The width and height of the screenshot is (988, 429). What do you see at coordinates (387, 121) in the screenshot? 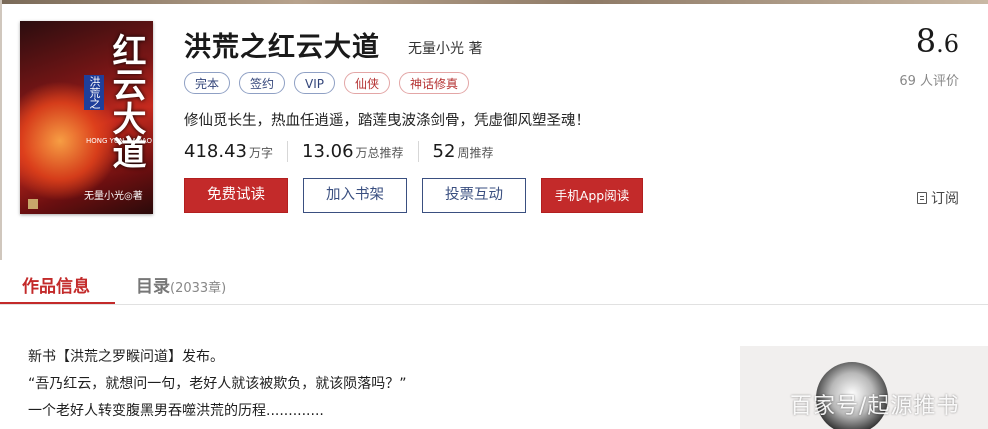
I see `book-intro: 修仙觅长生，热血任逍遥，踏莲曳波涤剑骨，凭虚御风塑圣魂！` at bounding box center [387, 121].